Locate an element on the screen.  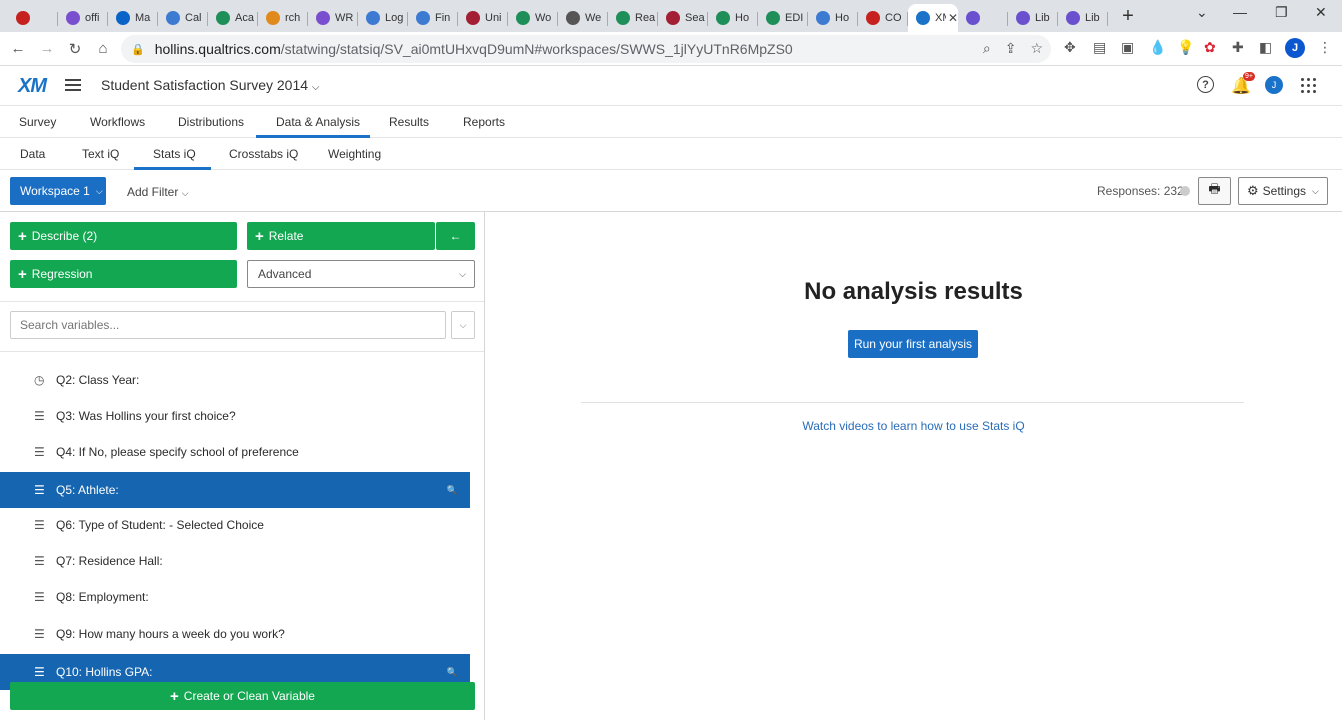
list-icon: ☰ is located at coordinates (39, 416).